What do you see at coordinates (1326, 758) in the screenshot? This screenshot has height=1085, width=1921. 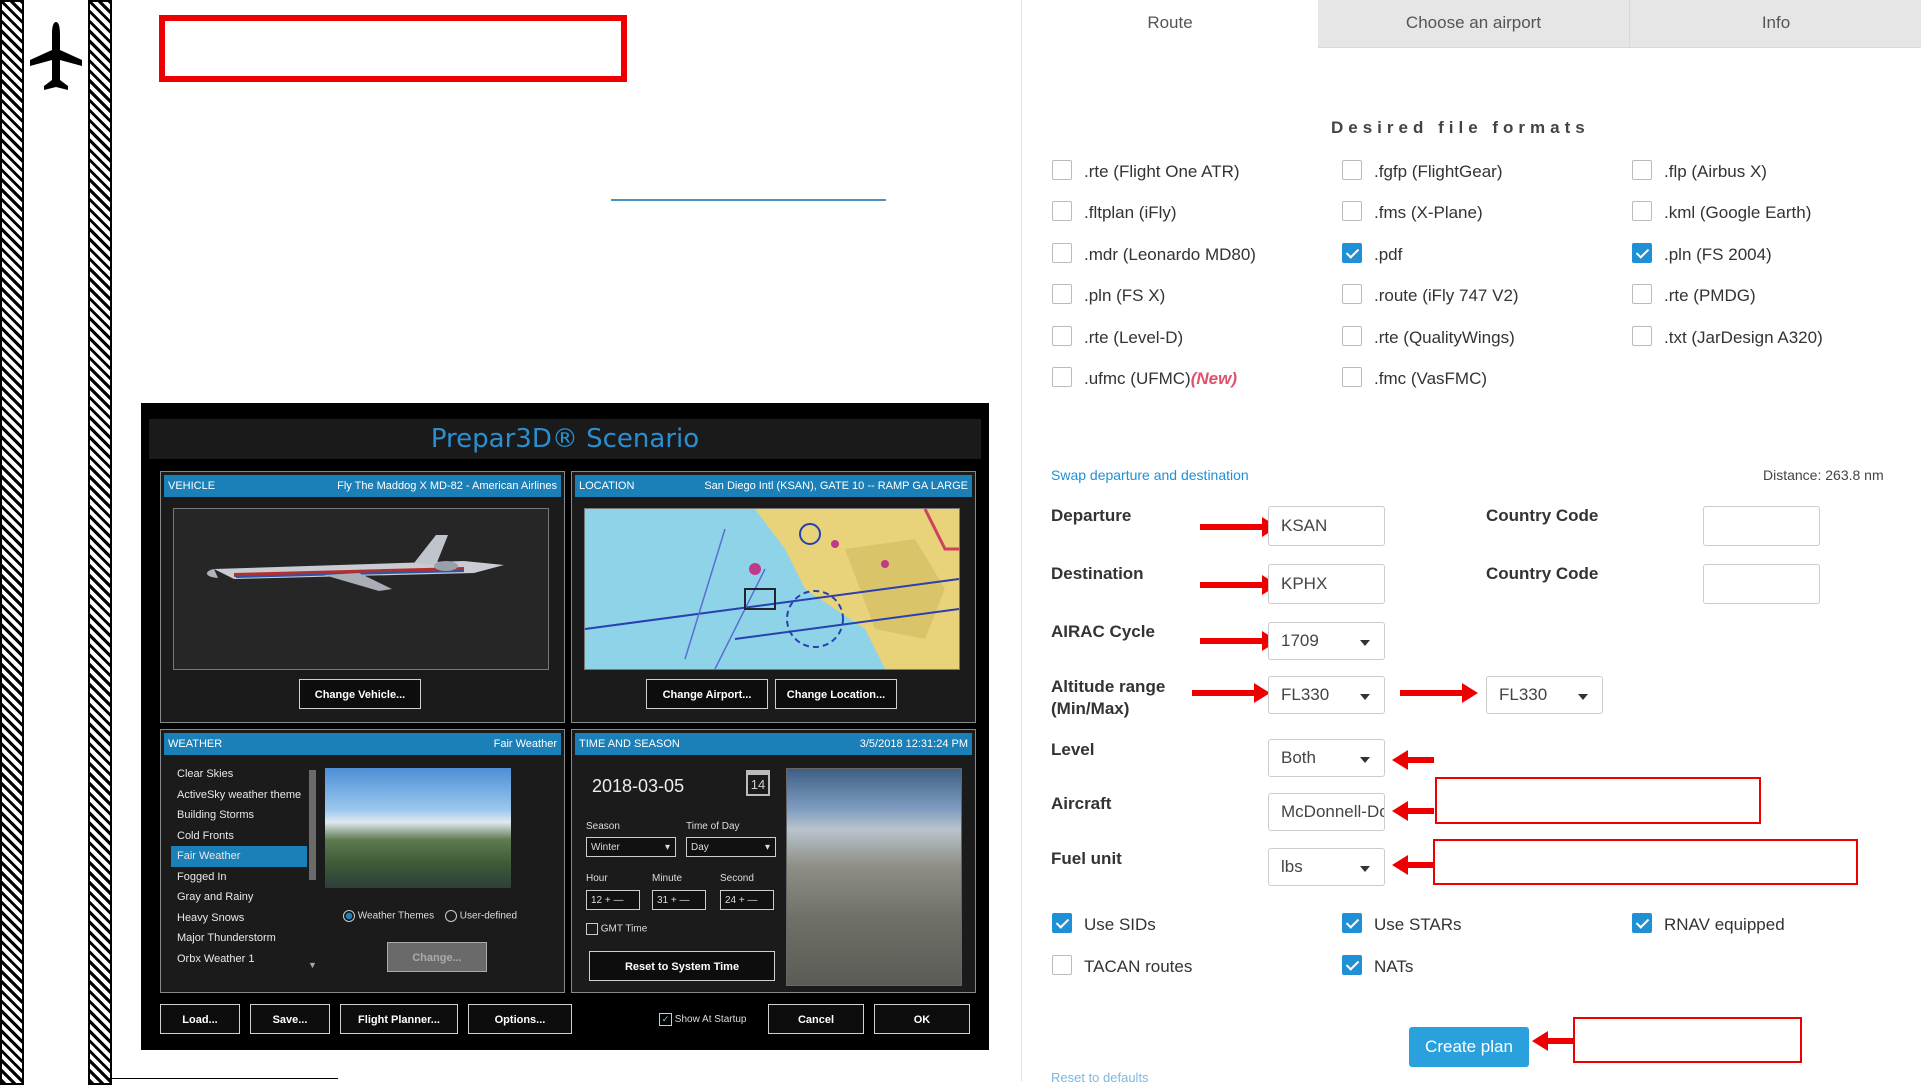 I see `level-select: Both` at bounding box center [1326, 758].